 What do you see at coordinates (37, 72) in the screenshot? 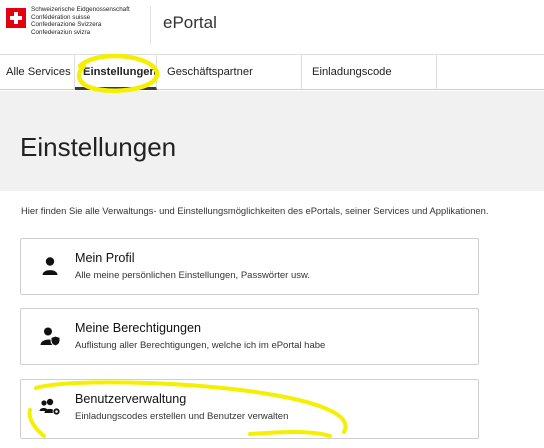
I see `tab-alle-services: Alle Services` at bounding box center [37, 72].